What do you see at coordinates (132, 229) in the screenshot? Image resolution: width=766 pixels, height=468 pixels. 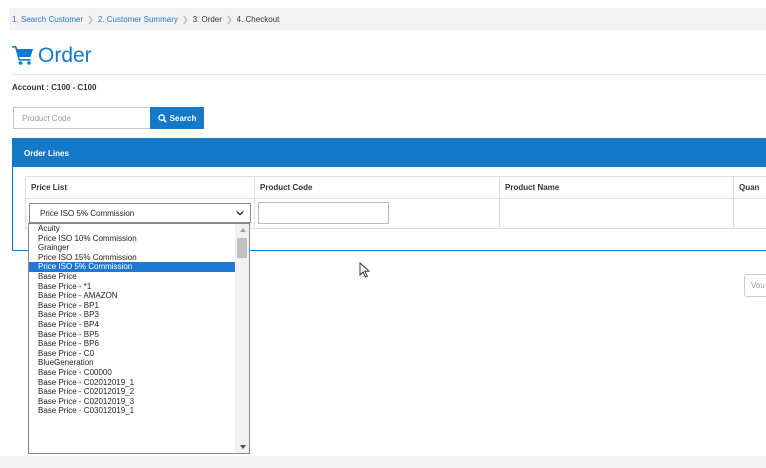 I see `price-list-option: Acuity` at bounding box center [132, 229].